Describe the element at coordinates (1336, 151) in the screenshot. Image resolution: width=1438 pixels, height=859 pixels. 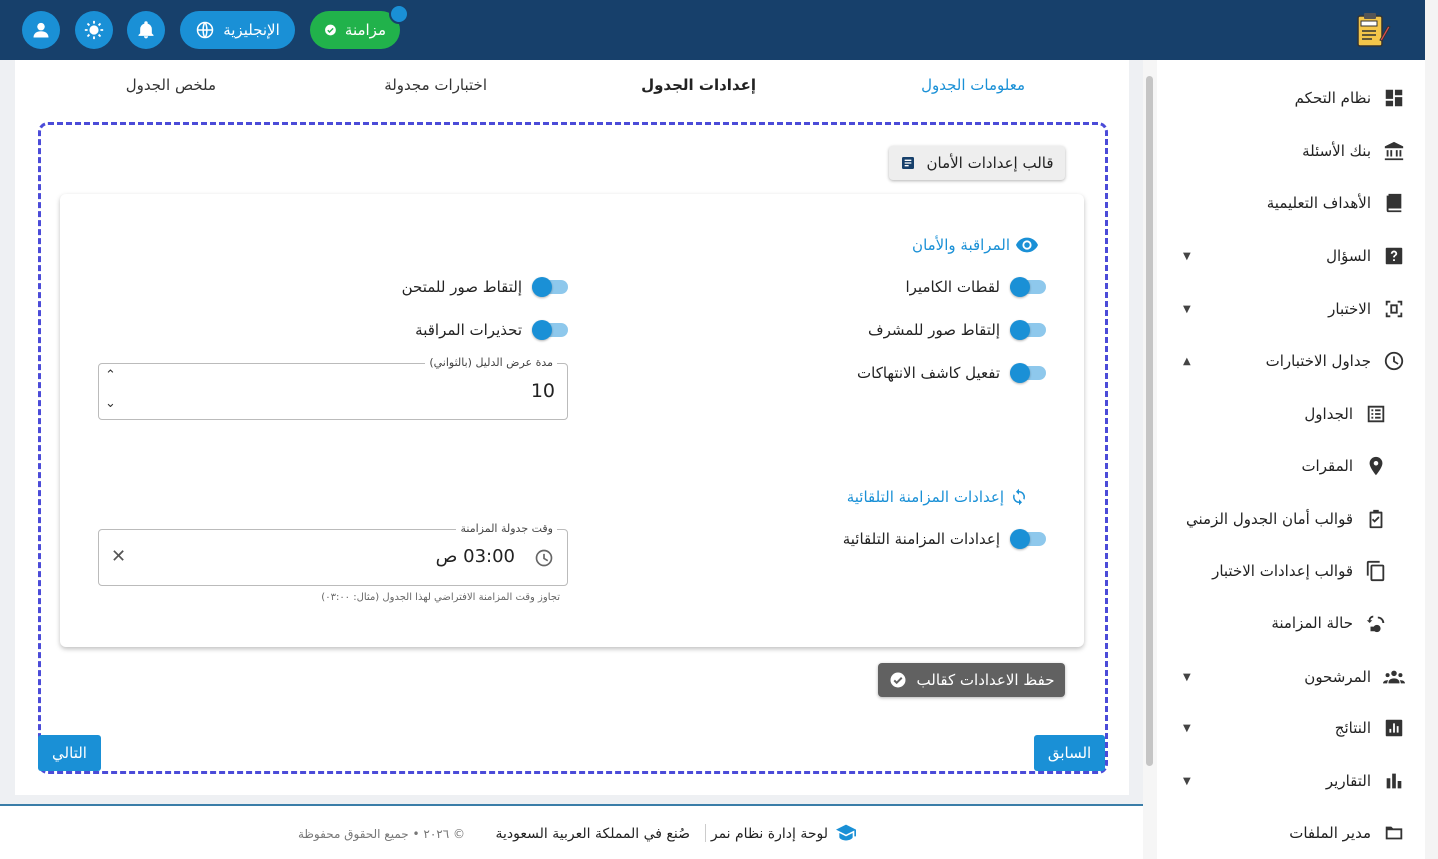
I see `sidebar-item-label: بنك الأسئلة` at that location.